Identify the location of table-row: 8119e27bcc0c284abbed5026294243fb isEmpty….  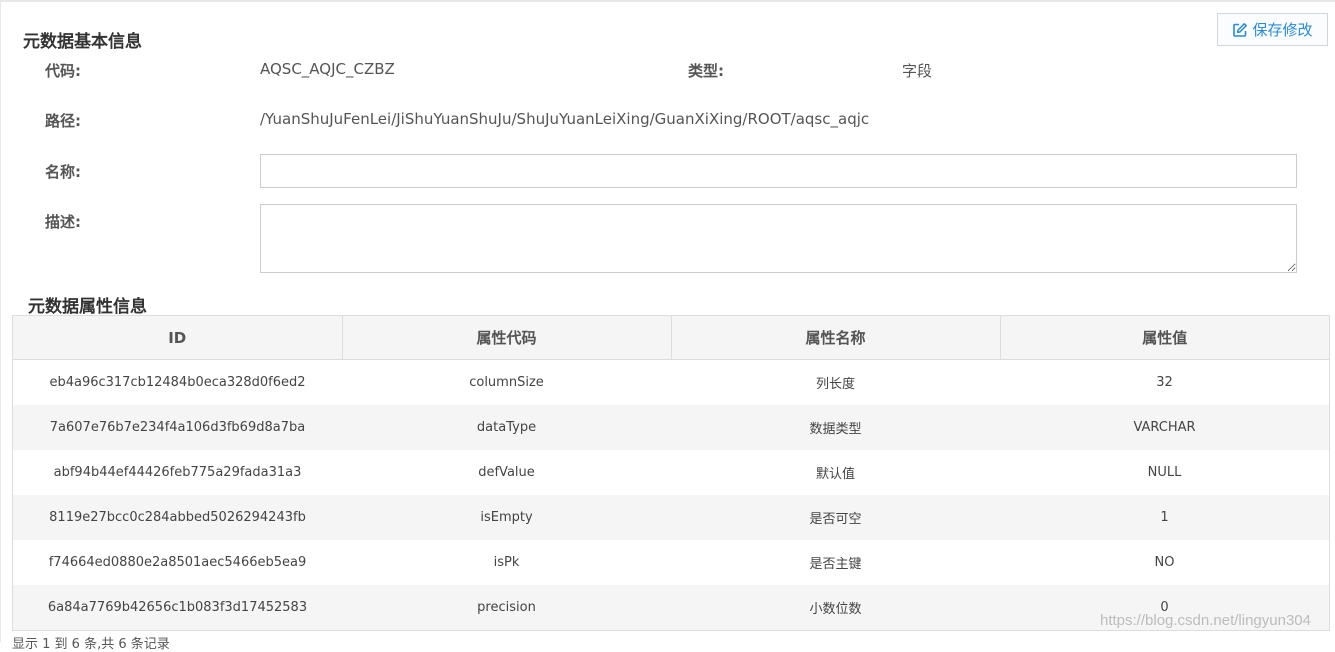
(671, 517).